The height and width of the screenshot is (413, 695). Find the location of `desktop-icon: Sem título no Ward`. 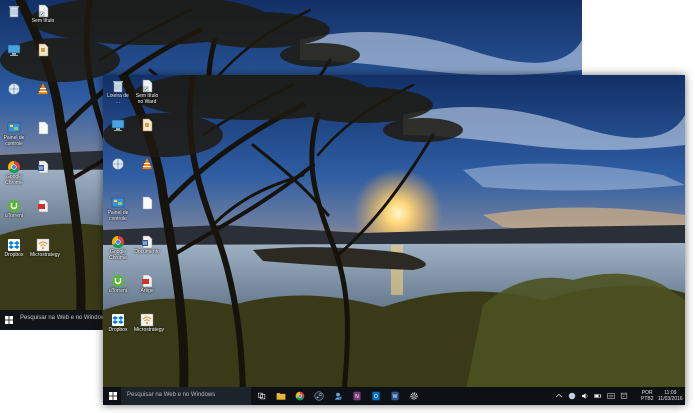

desktop-icon: Sem título no Ward is located at coordinates (147, 92).